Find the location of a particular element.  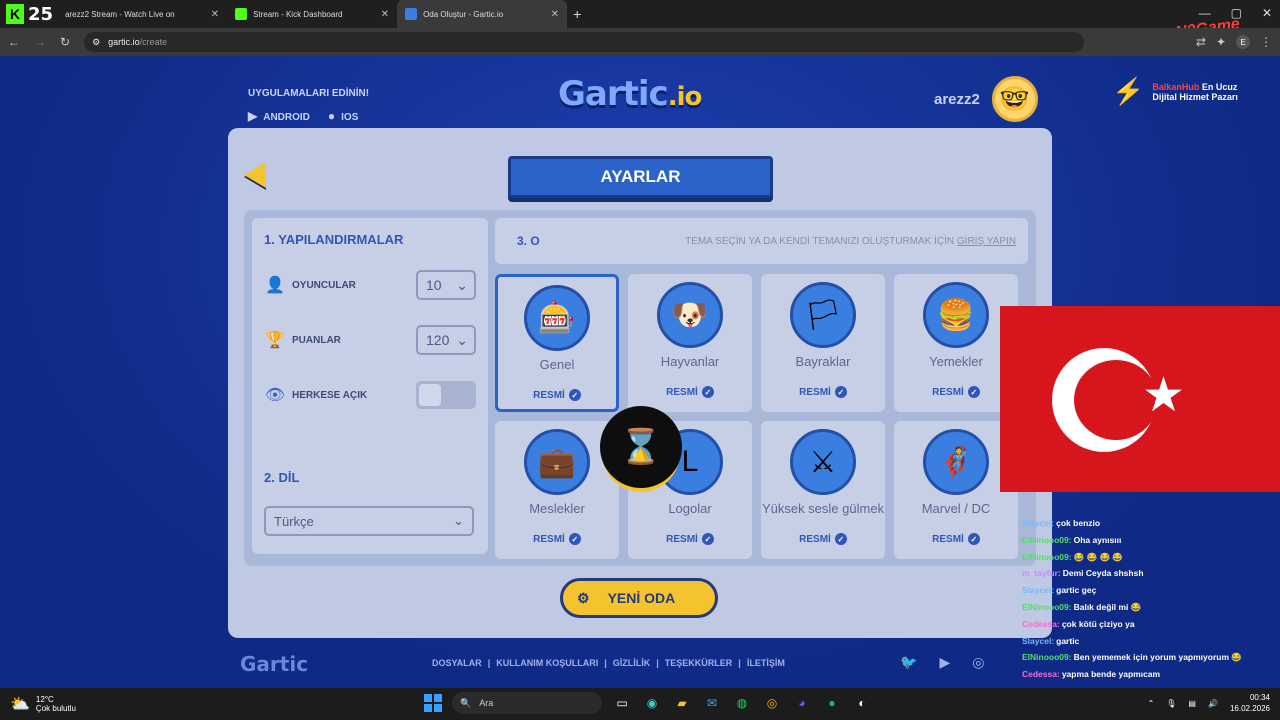

chat-username: ElNinooo09: is located at coordinates (1047, 539).